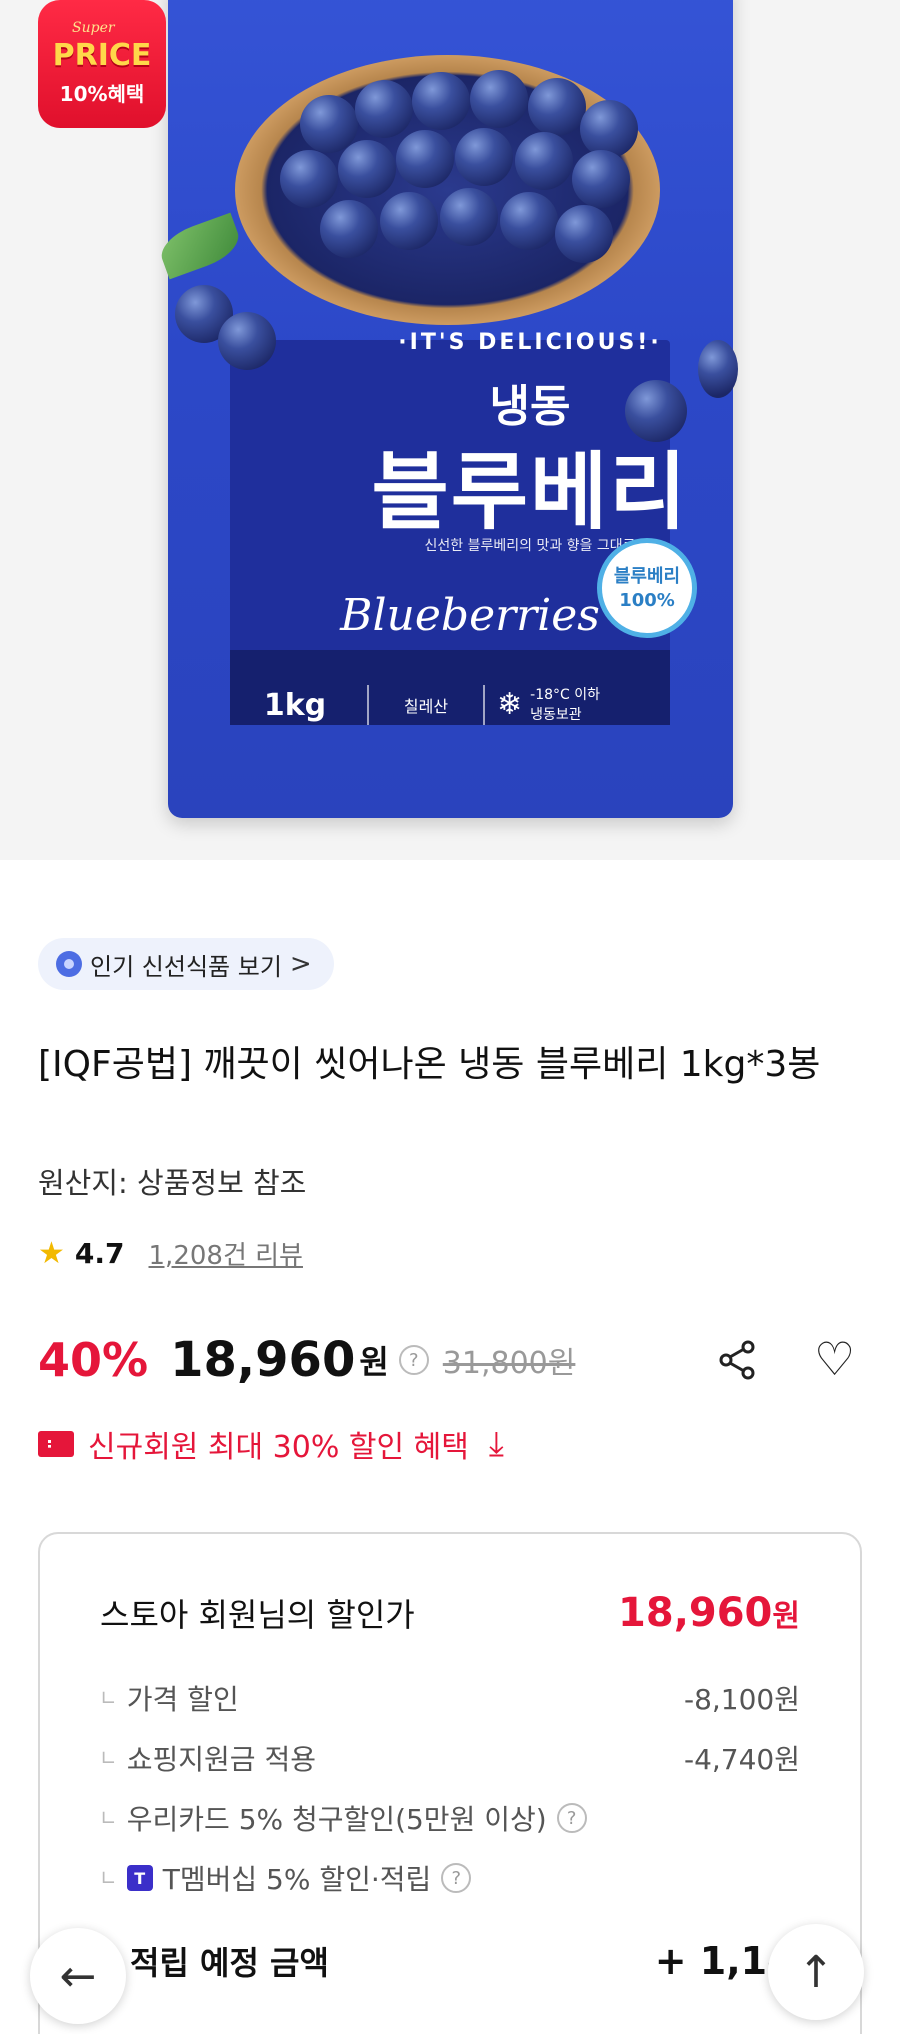 This screenshot has height=2034, width=900. I want to click on member-price-header: 스토아 회원님의 할인가 18,960원, so click(450, 1613).